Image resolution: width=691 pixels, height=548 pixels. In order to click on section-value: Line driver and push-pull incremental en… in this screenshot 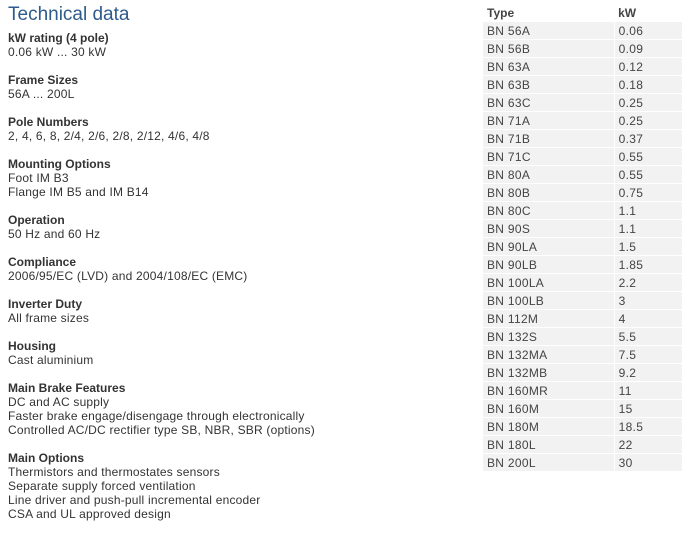, I will do `click(134, 500)`.